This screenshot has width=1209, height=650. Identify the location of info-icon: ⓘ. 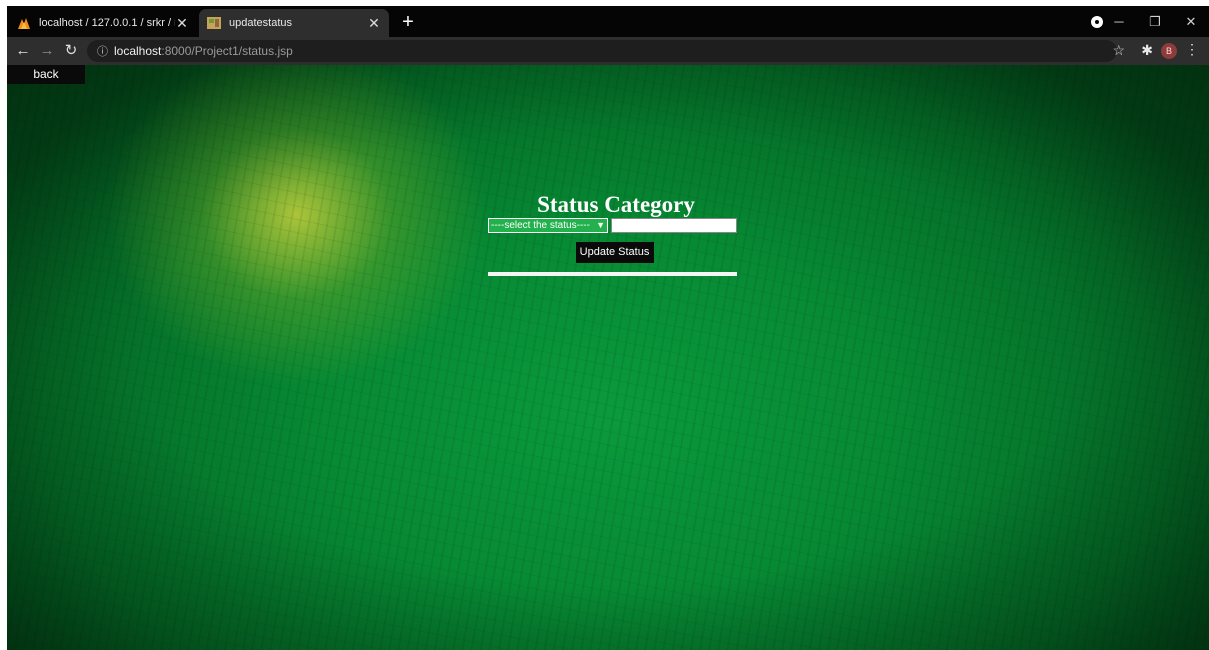
(102, 51).